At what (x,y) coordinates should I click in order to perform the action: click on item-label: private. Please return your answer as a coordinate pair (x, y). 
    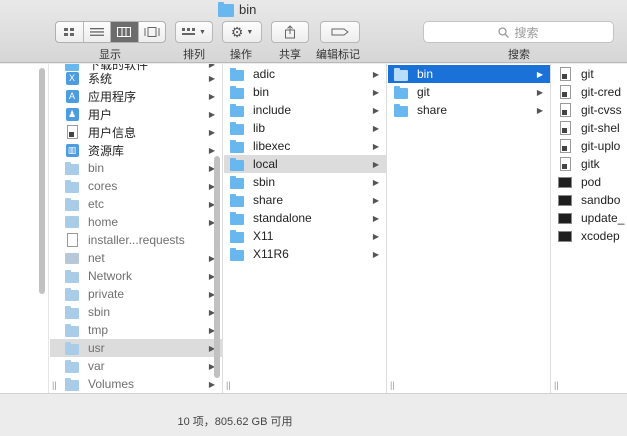
    Looking at the image, I should click on (106, 294).